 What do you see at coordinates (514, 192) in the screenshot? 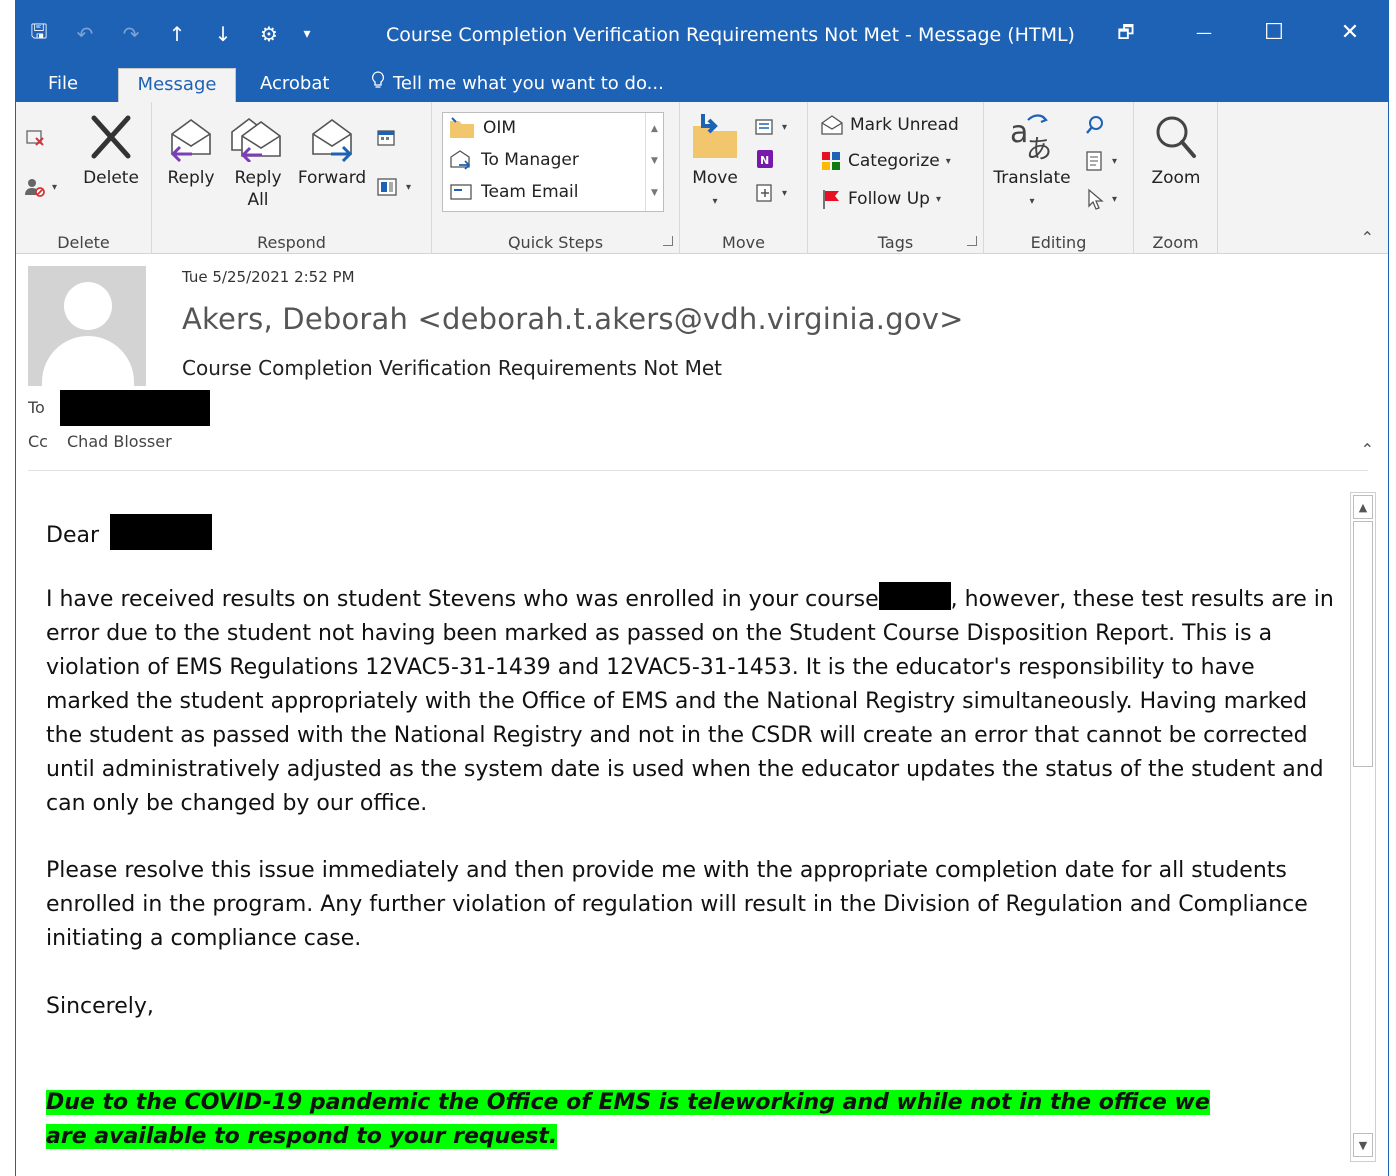
I see `quick-step-team-email: Team Email` at bounding box center [514, 192].